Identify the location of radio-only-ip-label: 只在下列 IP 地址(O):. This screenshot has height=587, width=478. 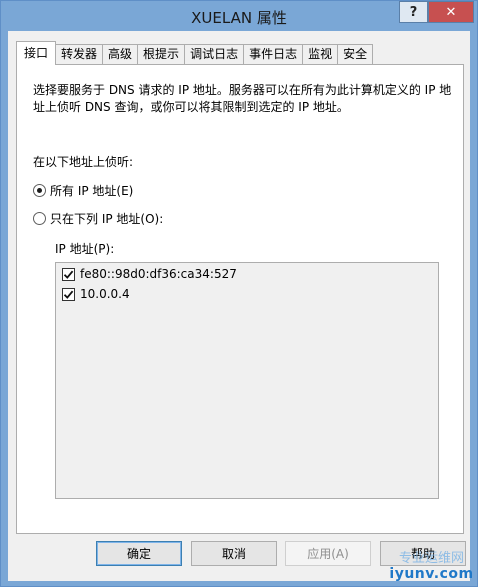
(107, 219).